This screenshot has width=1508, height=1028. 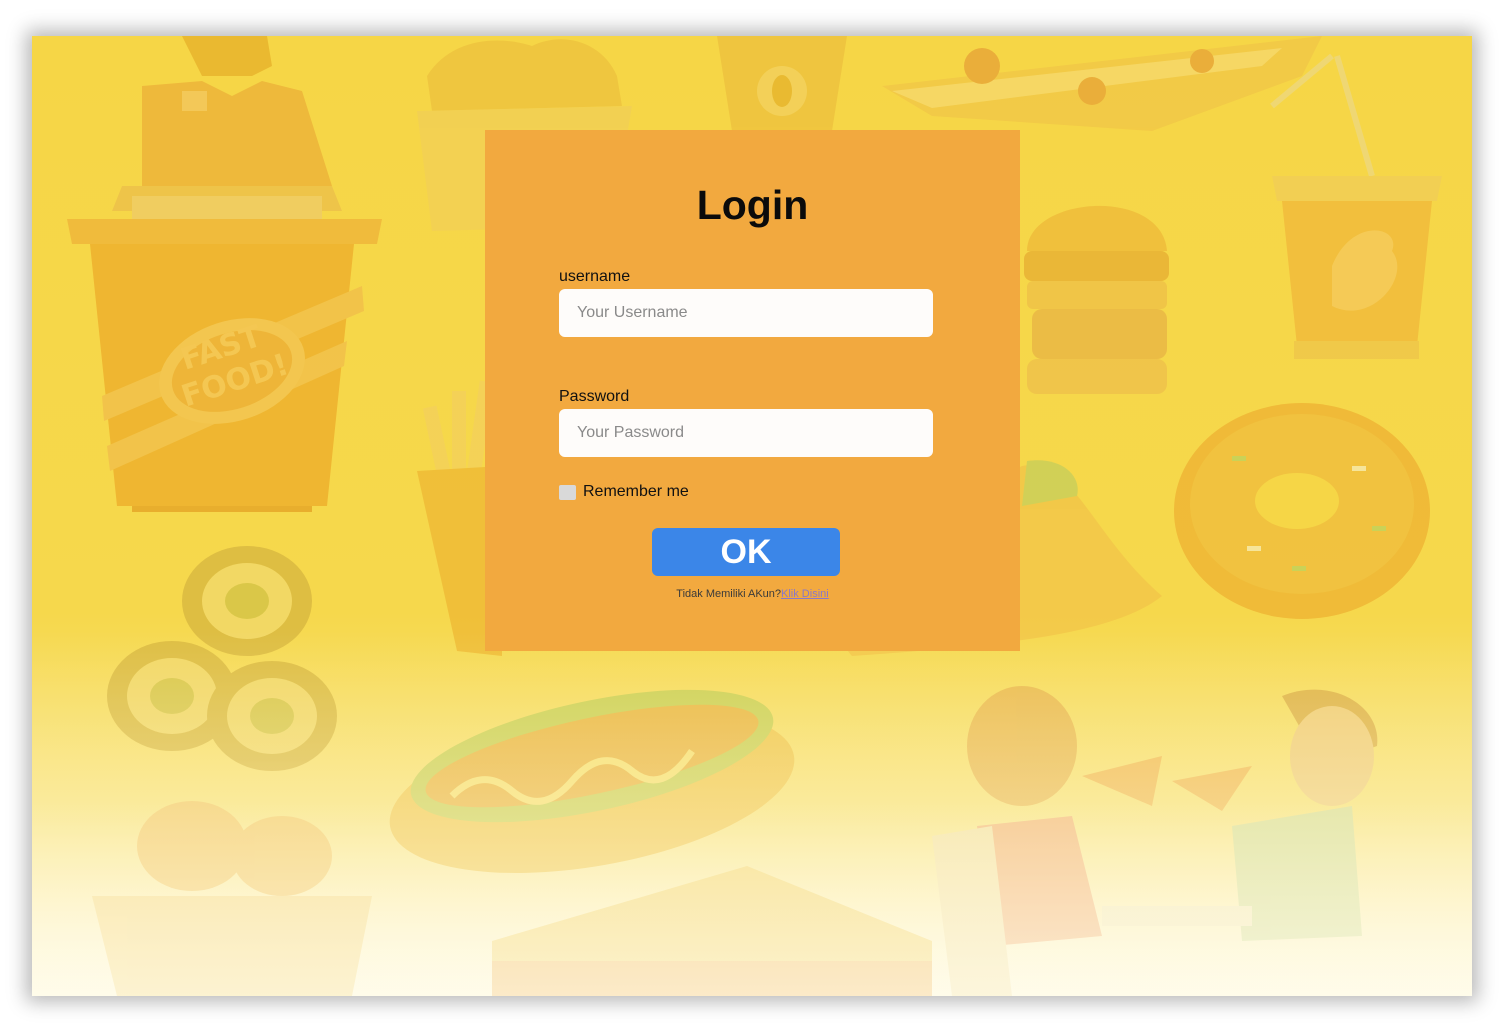 I want to click on signup-link: Klik Disini, so click(x=805, y=594).